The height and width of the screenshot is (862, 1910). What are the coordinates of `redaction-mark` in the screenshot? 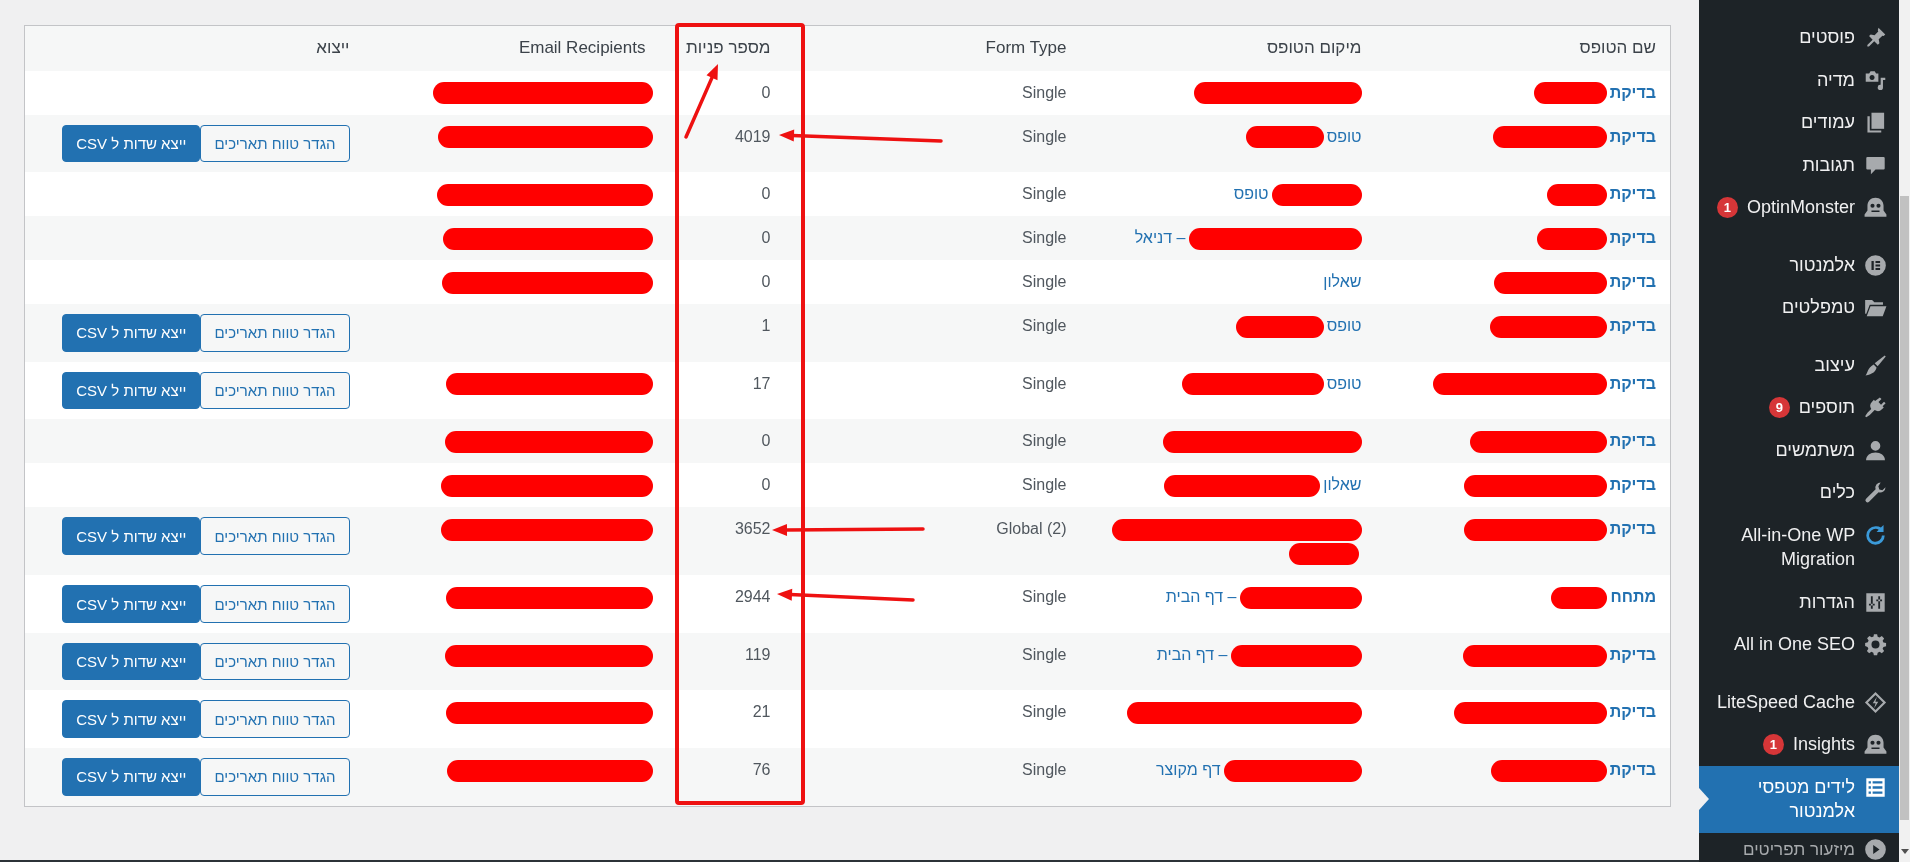 It's located at (1571, 238).